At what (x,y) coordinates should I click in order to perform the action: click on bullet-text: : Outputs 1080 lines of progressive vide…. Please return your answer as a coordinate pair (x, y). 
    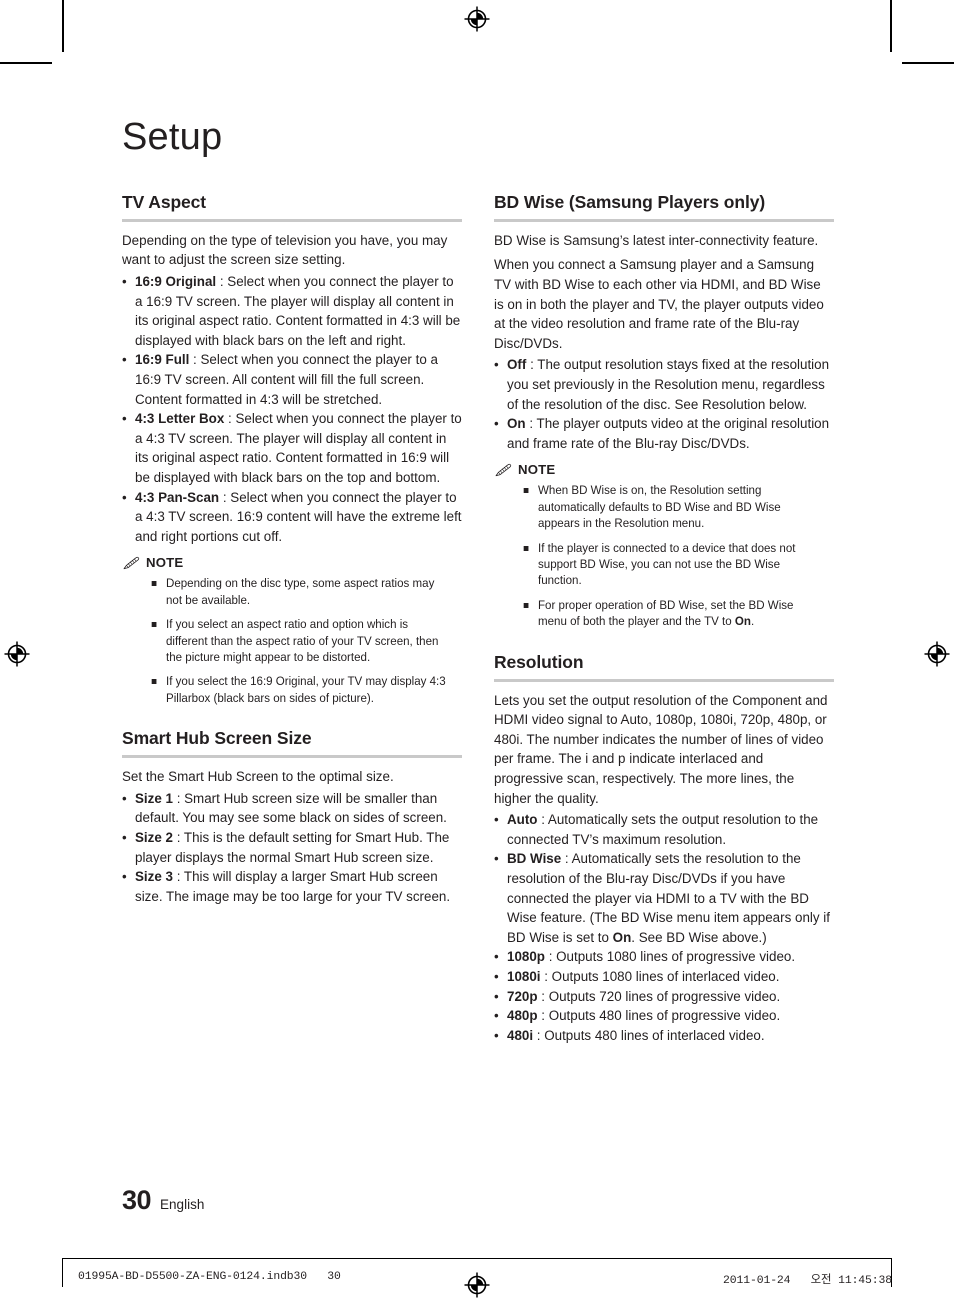
    Looking at the image, I should click on (670, 957).